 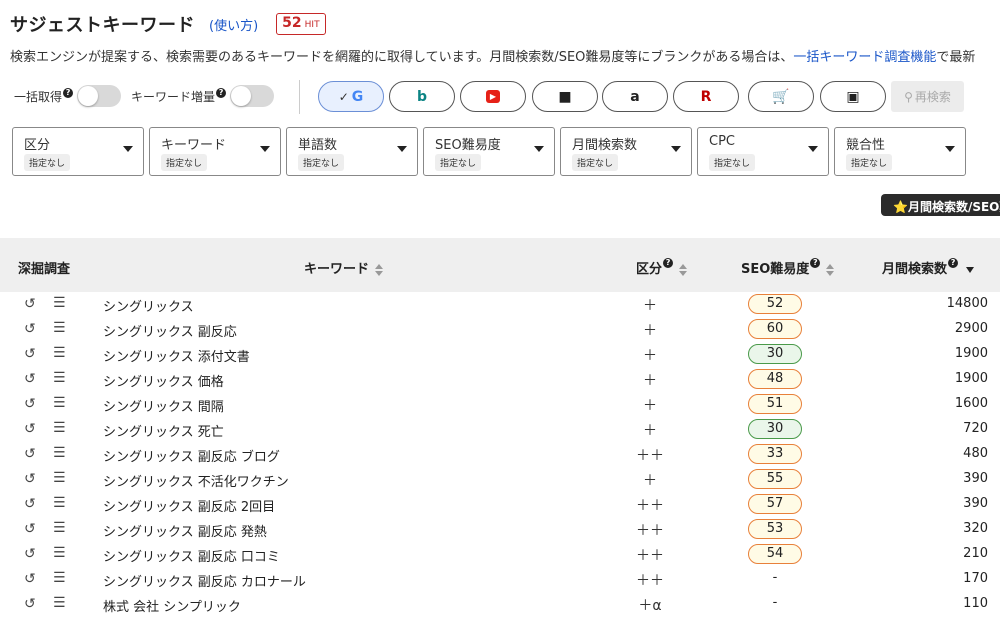 I want to click on filter-select-1: キーワード 指定なし, so click(x=215, y=151).